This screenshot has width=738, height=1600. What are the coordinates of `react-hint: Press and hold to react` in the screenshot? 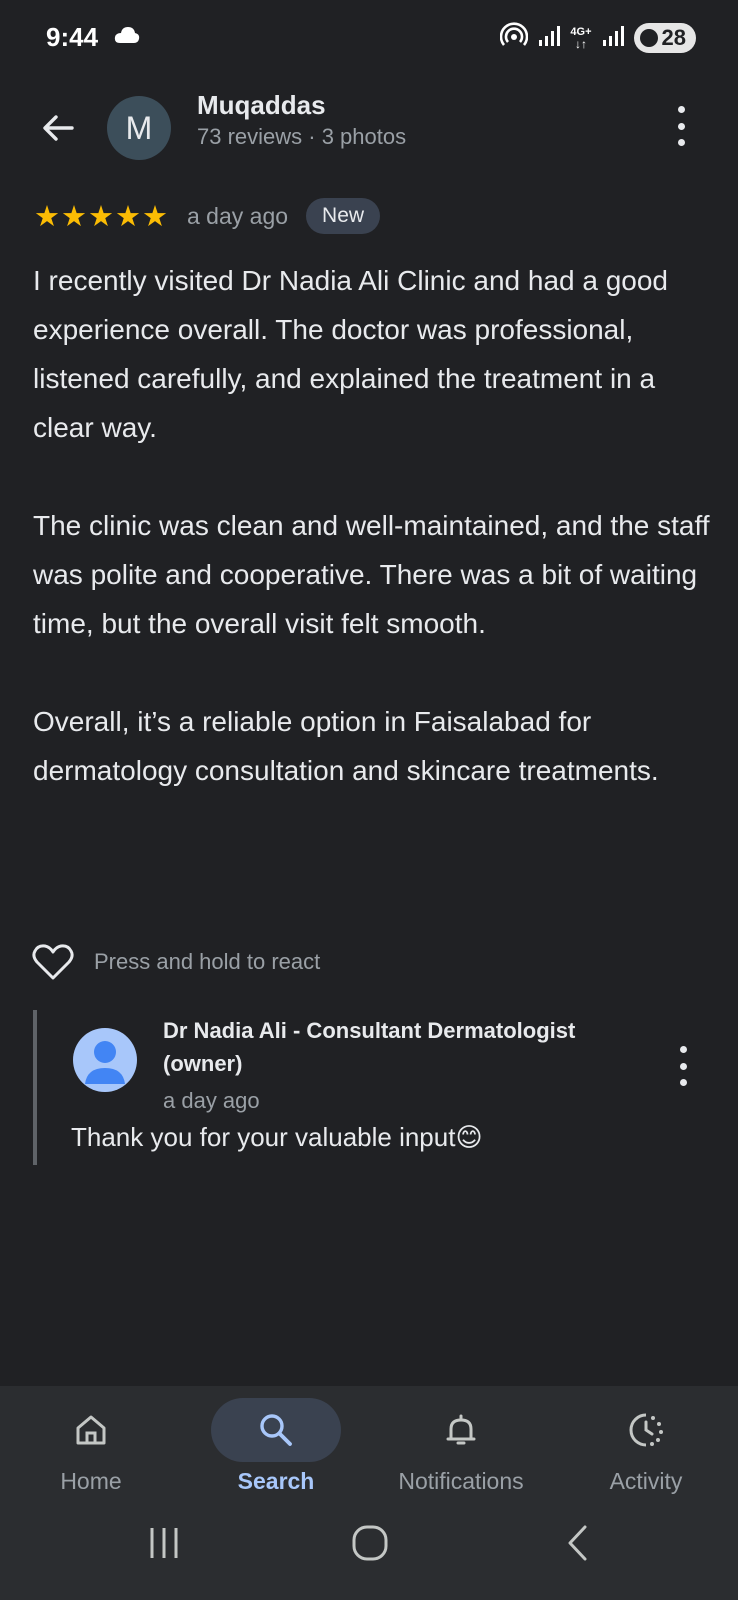 It's located at (207, 961).